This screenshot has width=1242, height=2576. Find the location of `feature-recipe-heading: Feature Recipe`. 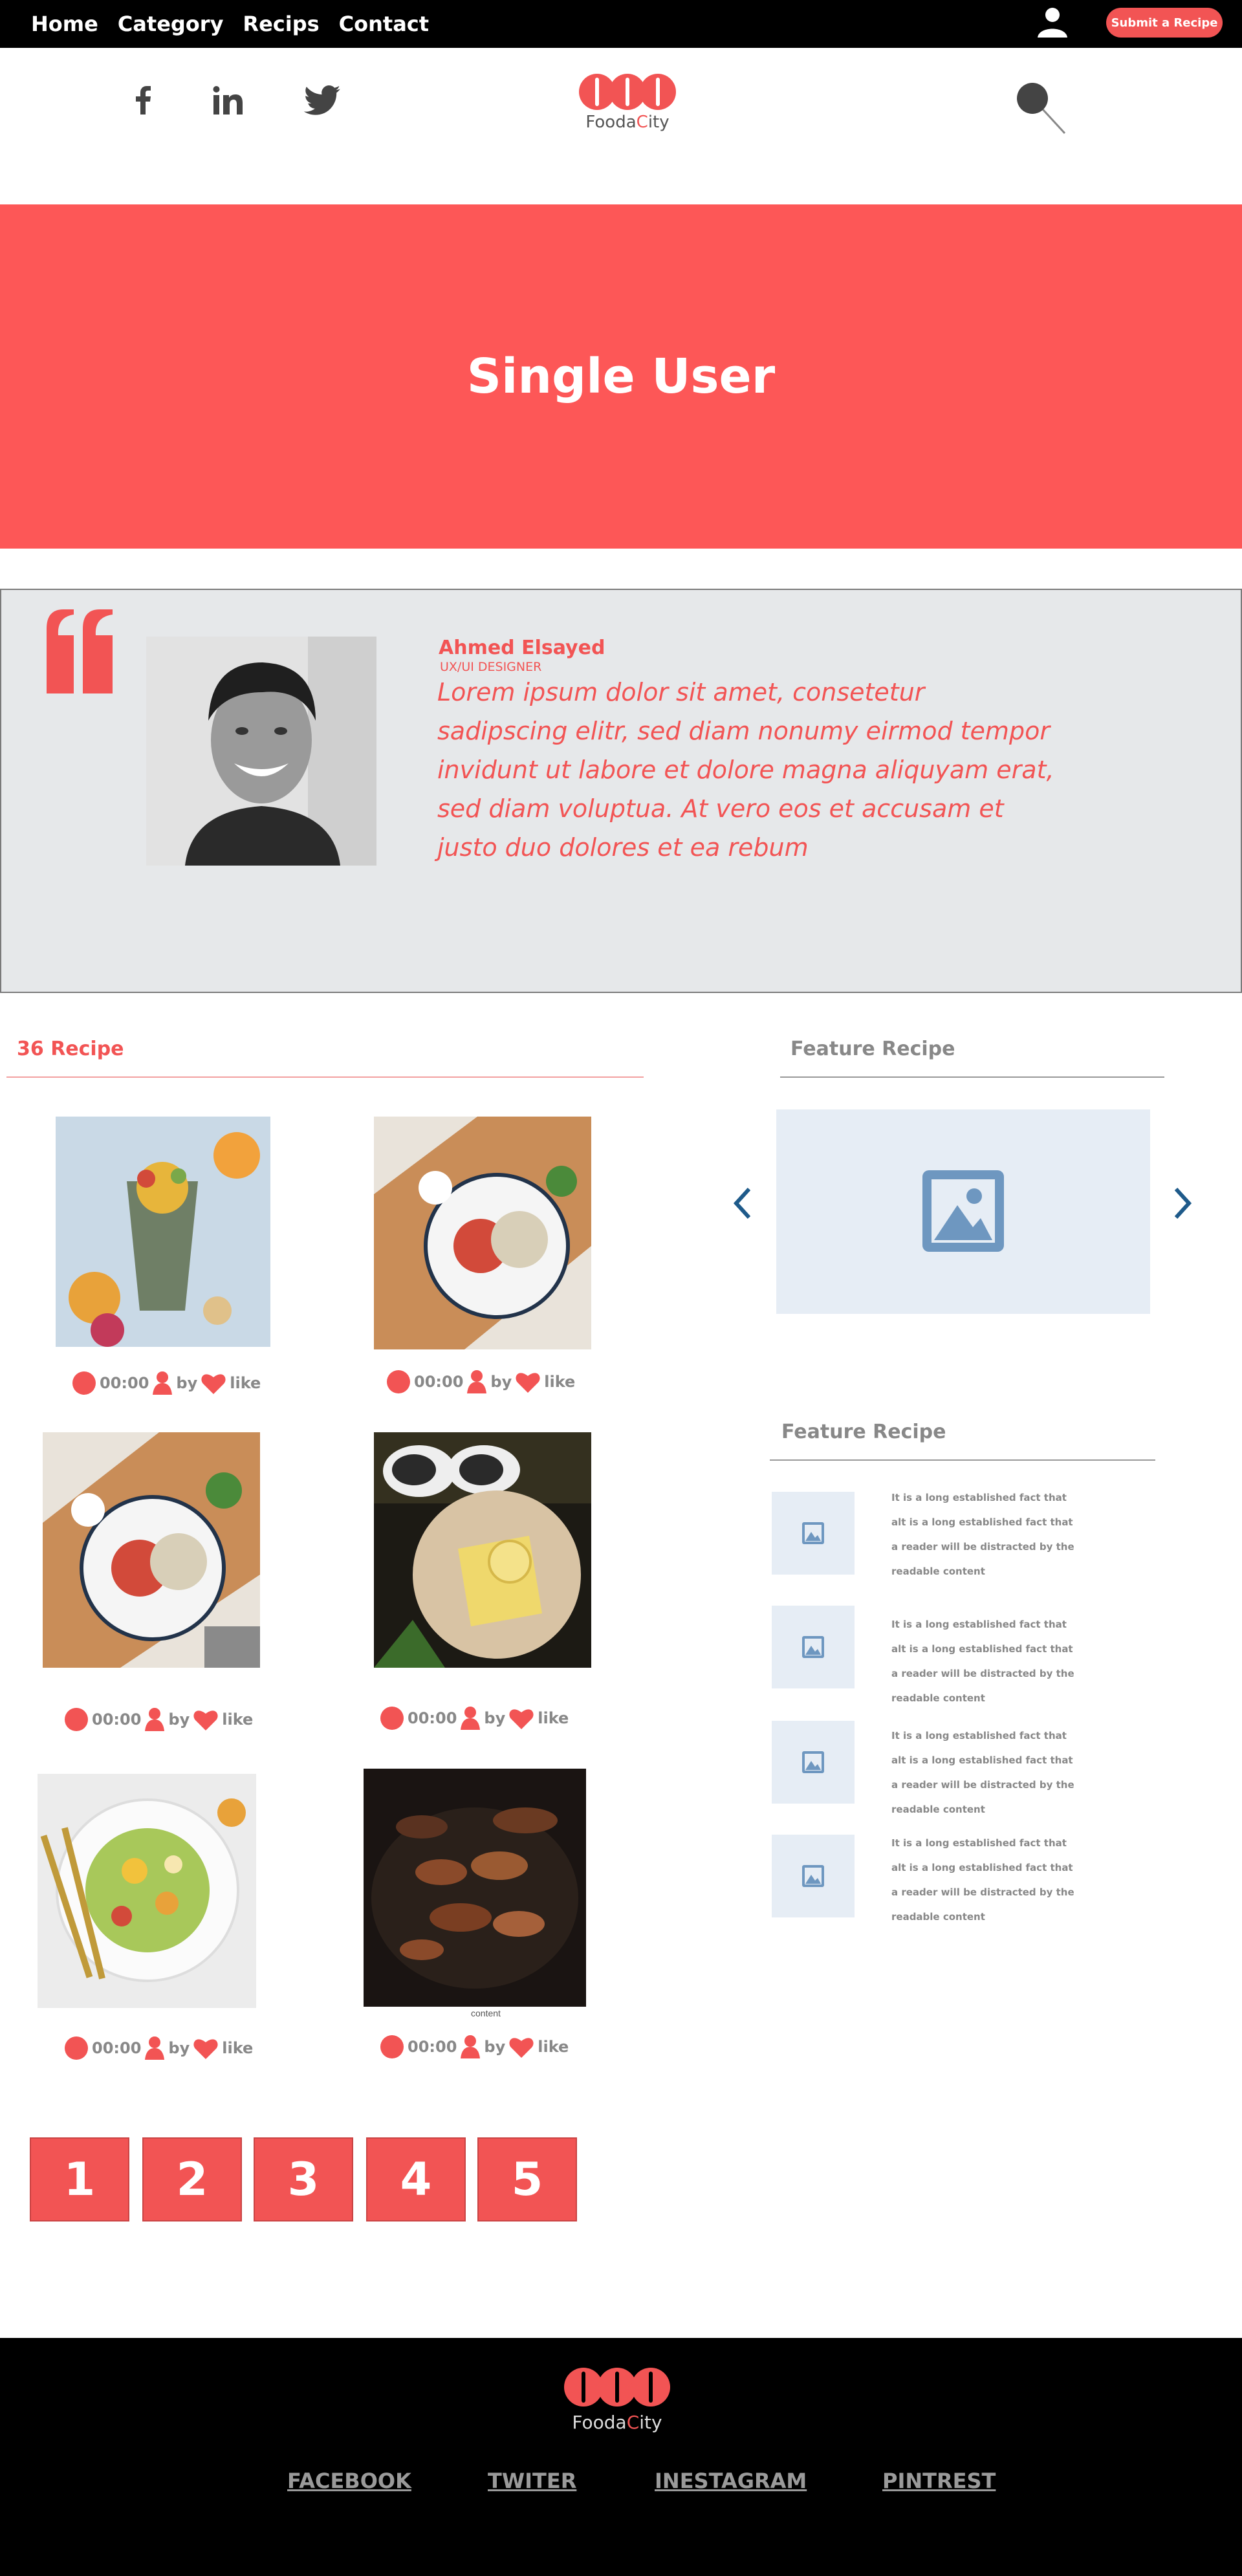

feature-recipe-heading: Feature Recipe is located at coordinates (872, 1049).